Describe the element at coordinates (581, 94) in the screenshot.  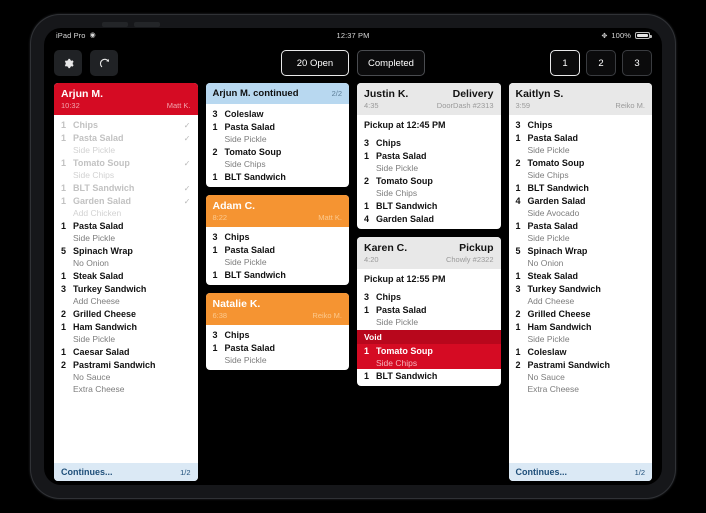
I see `ticket-header-row: Kaitlyn S.` at that location.